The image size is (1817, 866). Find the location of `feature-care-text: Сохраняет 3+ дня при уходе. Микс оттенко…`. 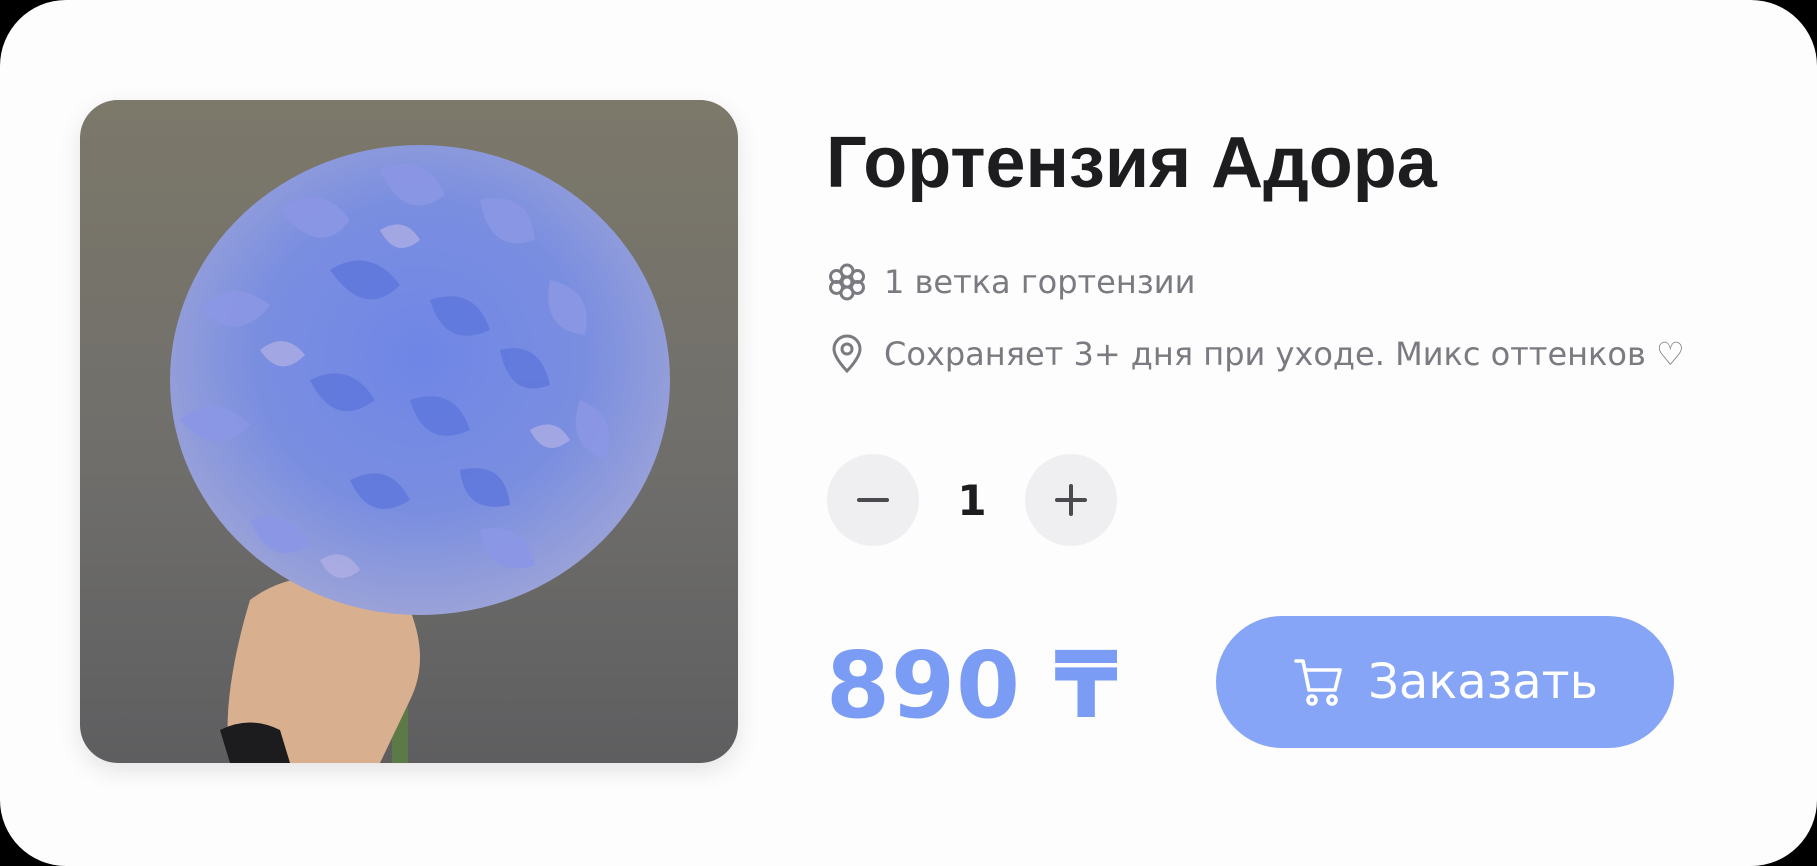

feature-care-text: Сохраняет 3+ дня при уходе. Микс оттенко… is located at coordinates (1284, 354).